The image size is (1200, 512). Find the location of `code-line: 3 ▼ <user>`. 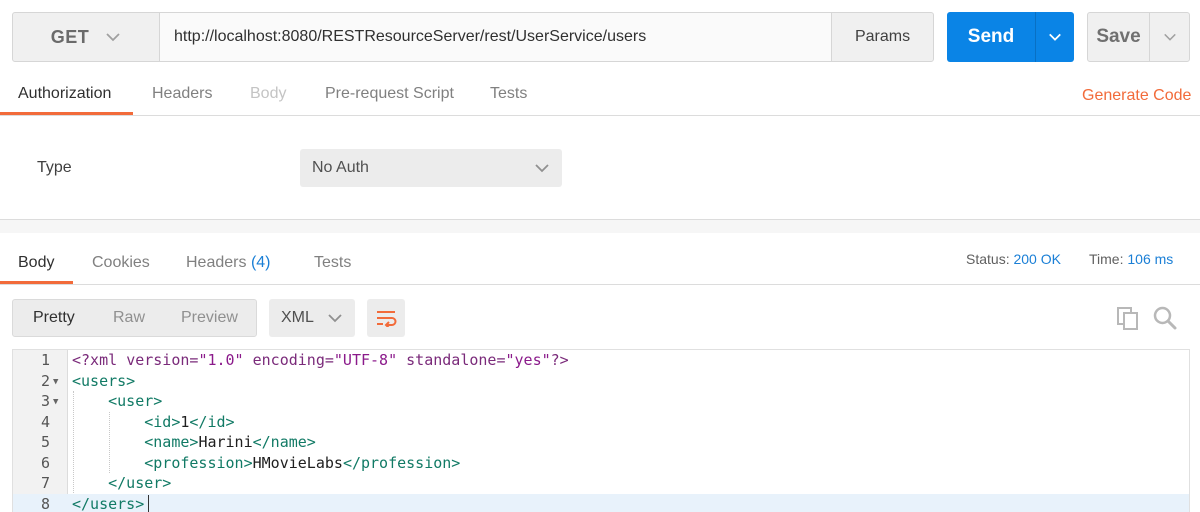

code-line: 3 ▼ <user> is located at coordinates (601, 401).